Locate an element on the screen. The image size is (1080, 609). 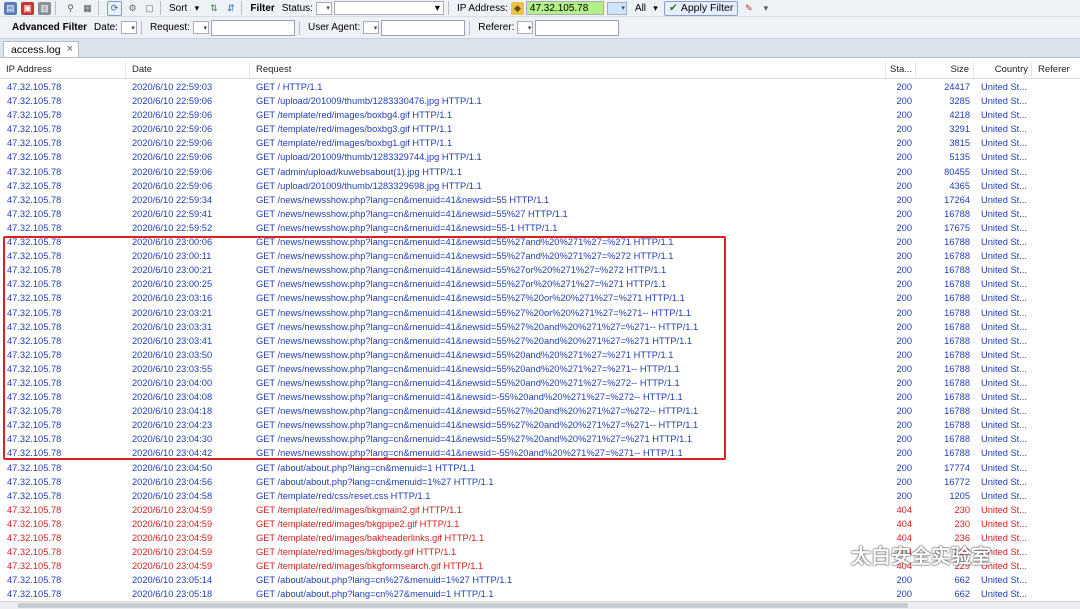
column-header-request: Request is located at coordinates (568, 70).